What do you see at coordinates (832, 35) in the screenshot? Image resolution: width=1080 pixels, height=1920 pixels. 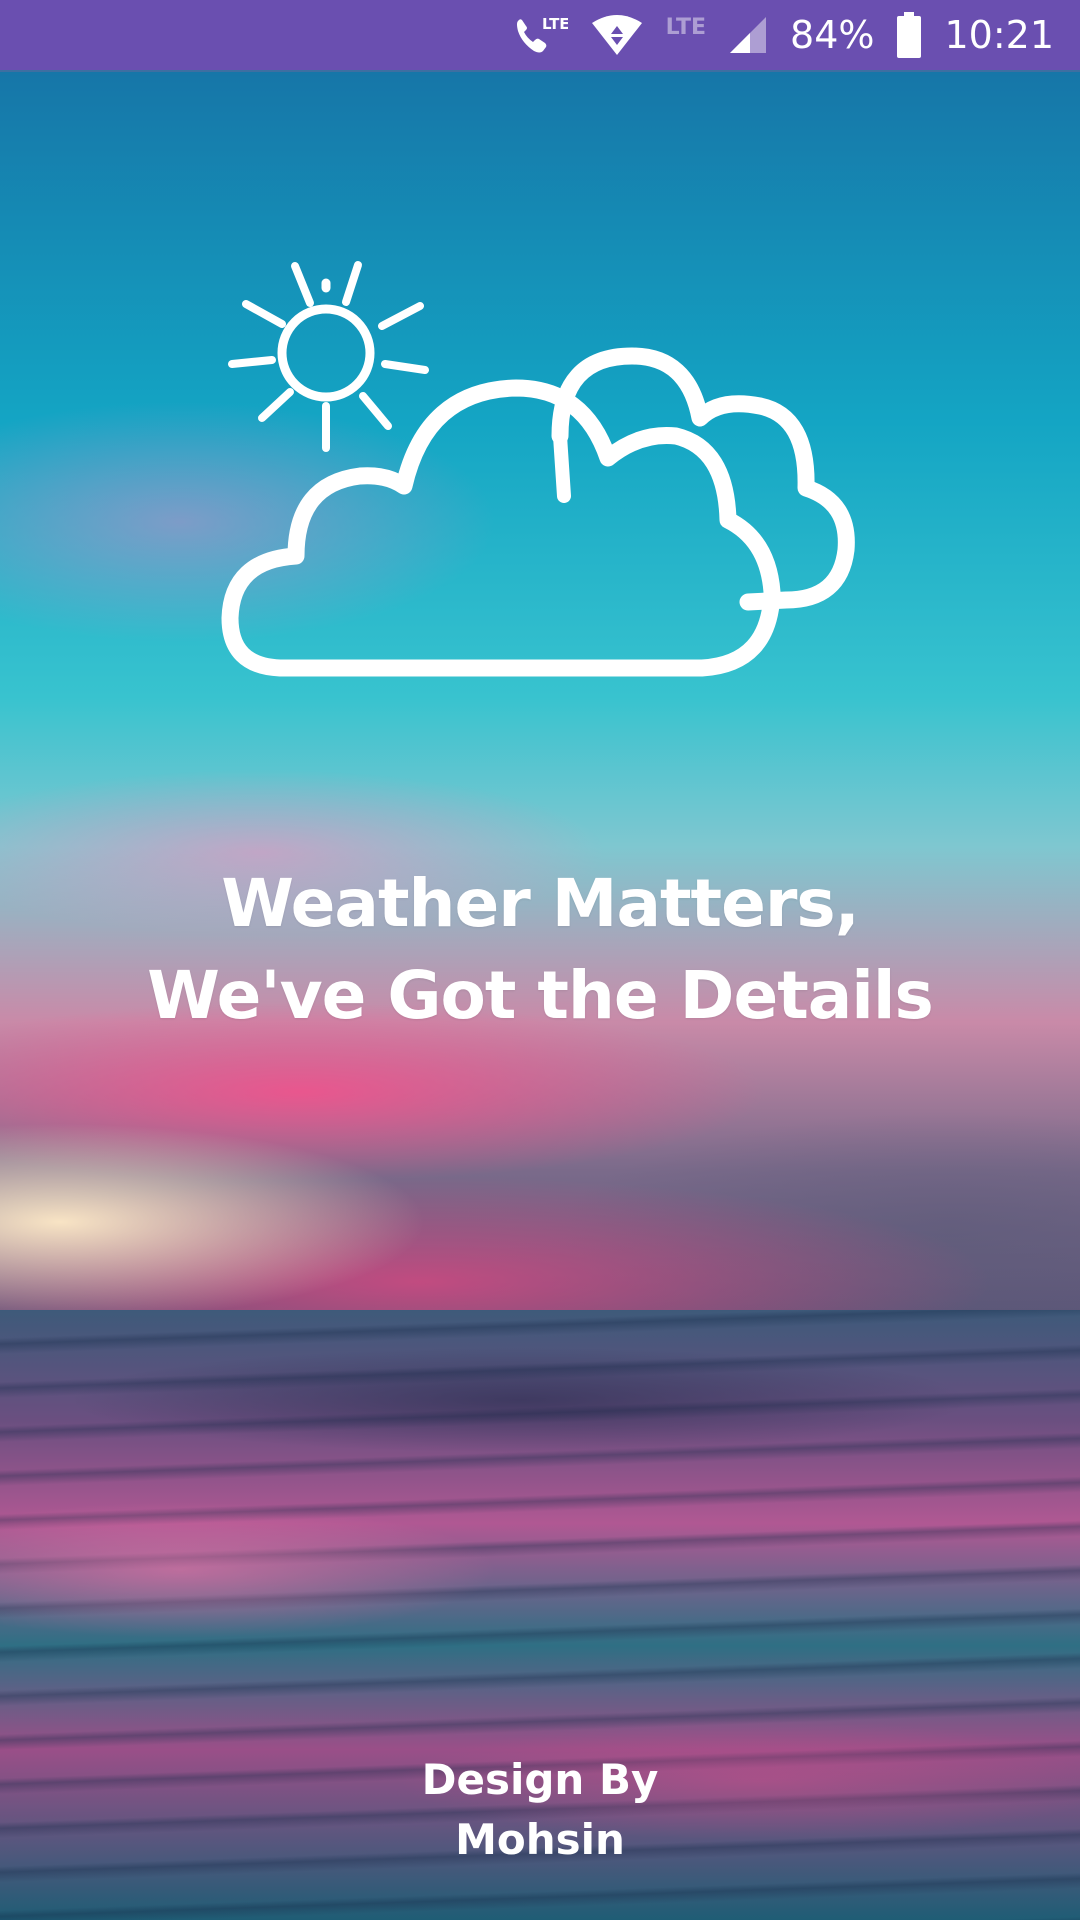 I see `battery-percent: 84%` at bounding box center [832, 35].